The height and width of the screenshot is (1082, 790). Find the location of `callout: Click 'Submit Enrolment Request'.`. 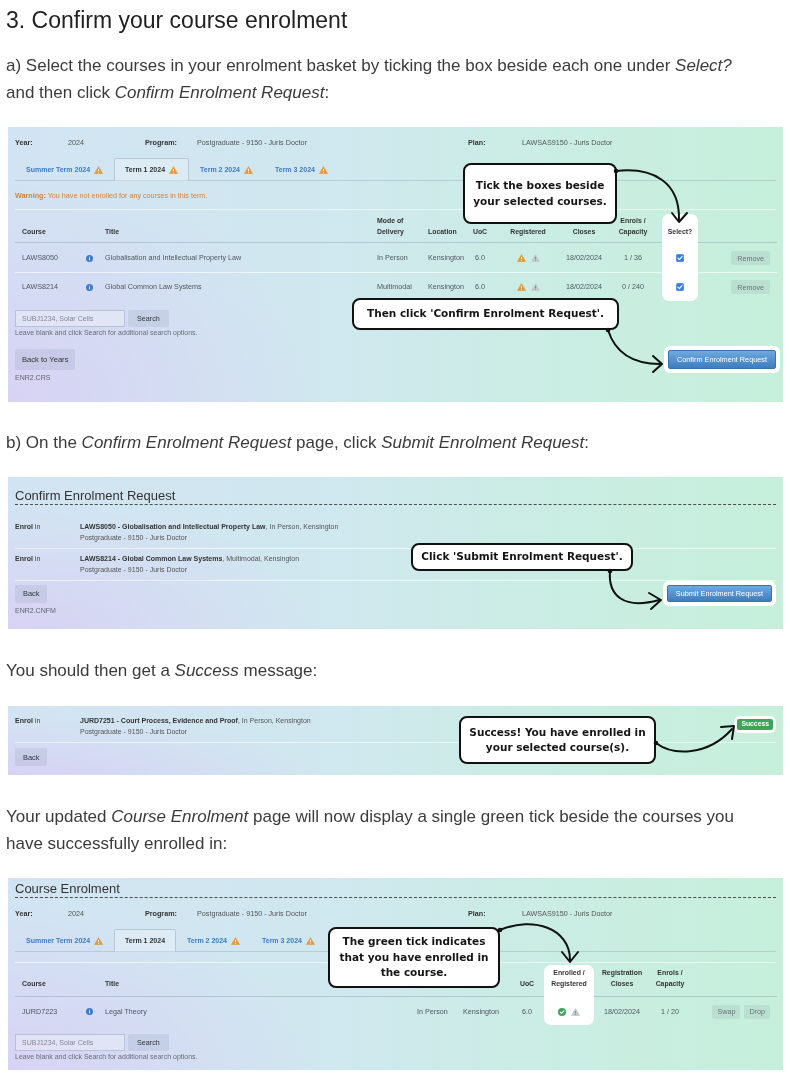

callout: Click 'Submit Enrolment Request'. is located at coordinates (522, 557).